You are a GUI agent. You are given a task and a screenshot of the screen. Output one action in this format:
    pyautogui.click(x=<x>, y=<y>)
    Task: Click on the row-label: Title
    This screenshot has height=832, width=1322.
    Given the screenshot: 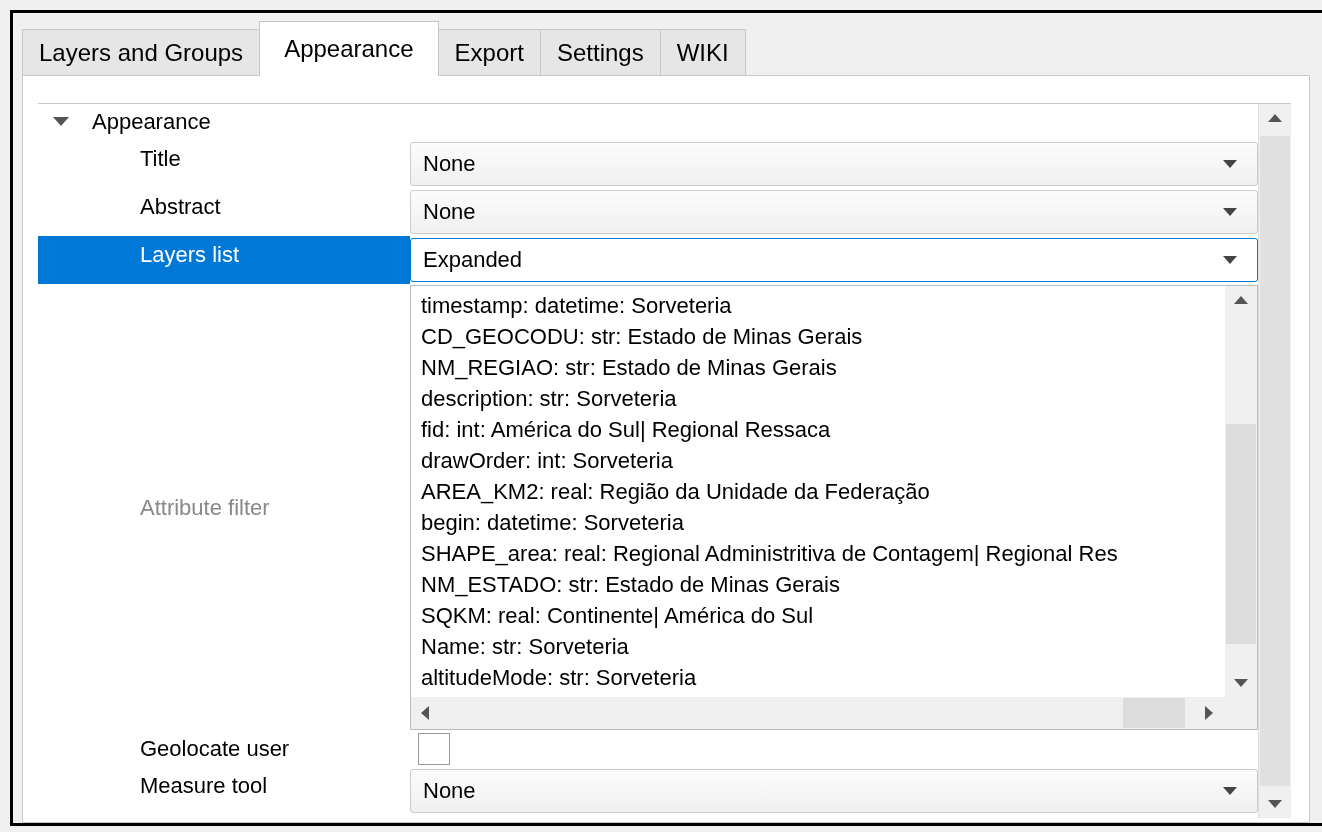 What is the action you would take?
    pyautogui.click(x=224, y=164)
    